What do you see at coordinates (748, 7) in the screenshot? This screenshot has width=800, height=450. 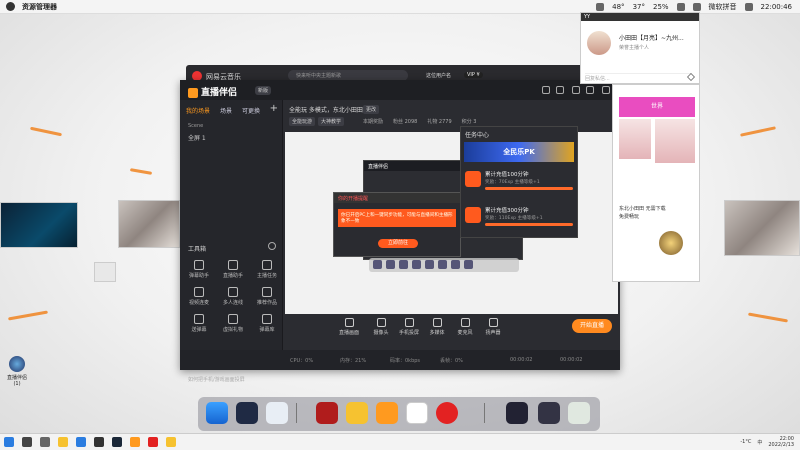 I see `notification-icon` at bounding box center [748, 7].